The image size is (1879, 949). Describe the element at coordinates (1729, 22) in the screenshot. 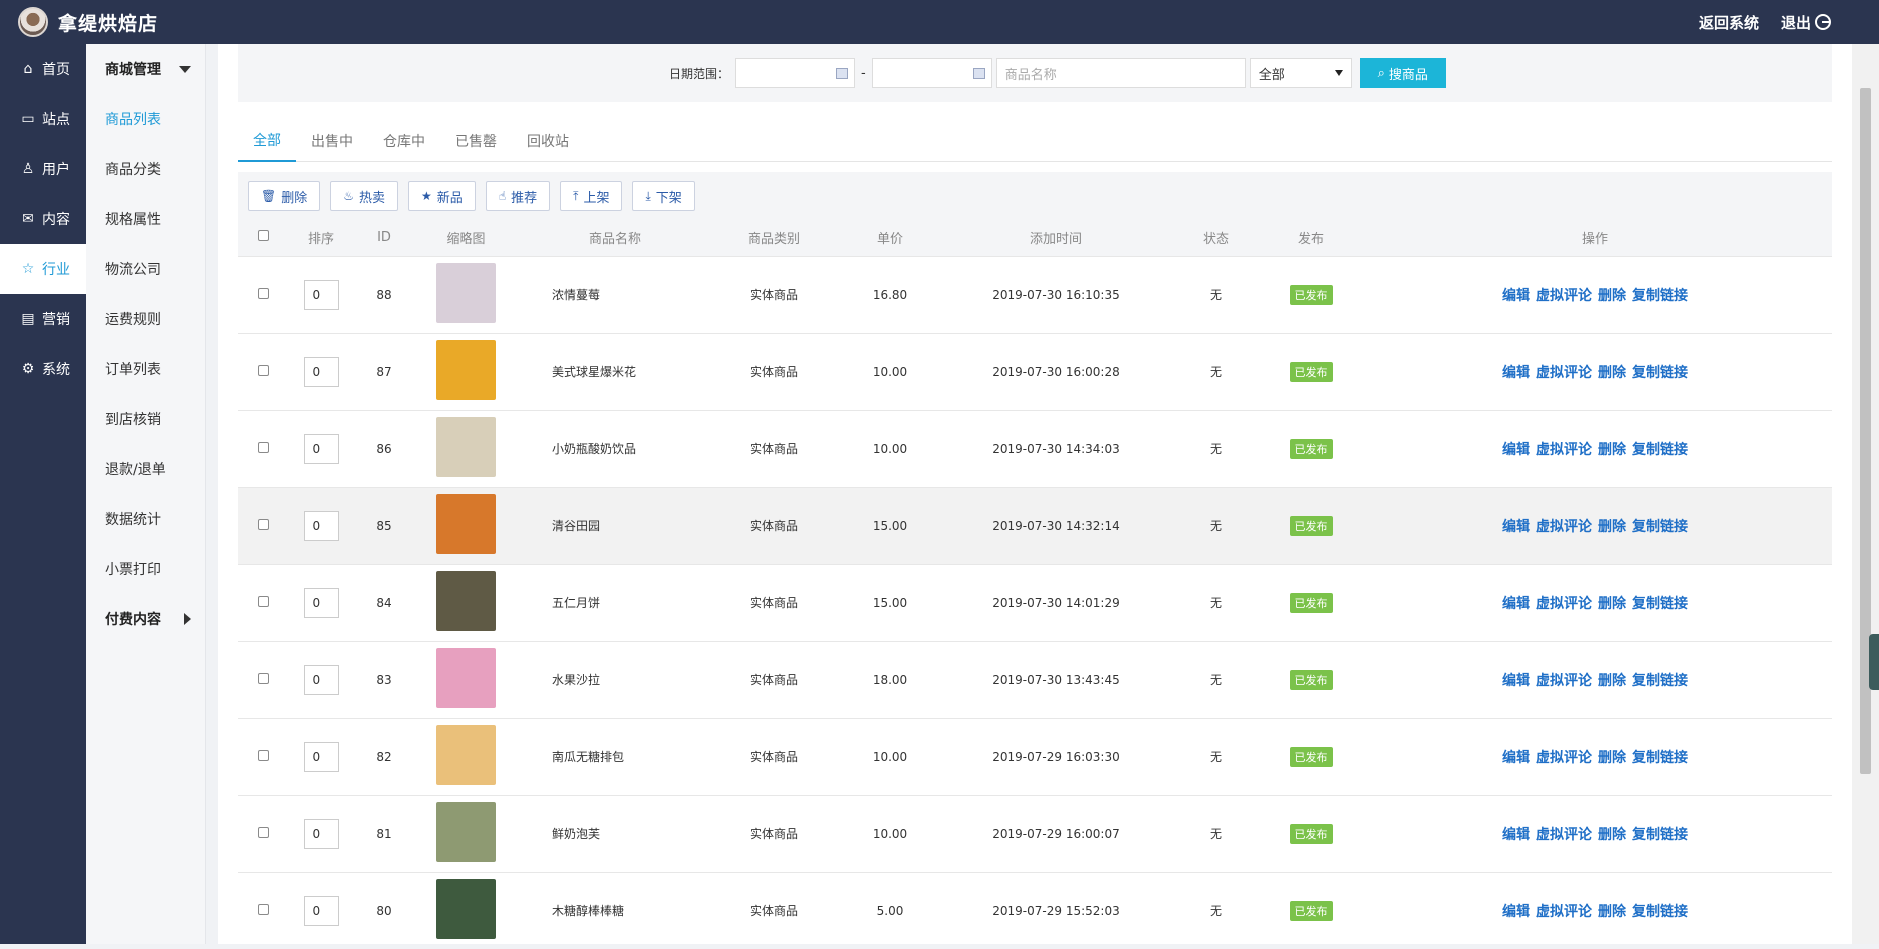

I see `return-system-link: 返回系统` at that location.